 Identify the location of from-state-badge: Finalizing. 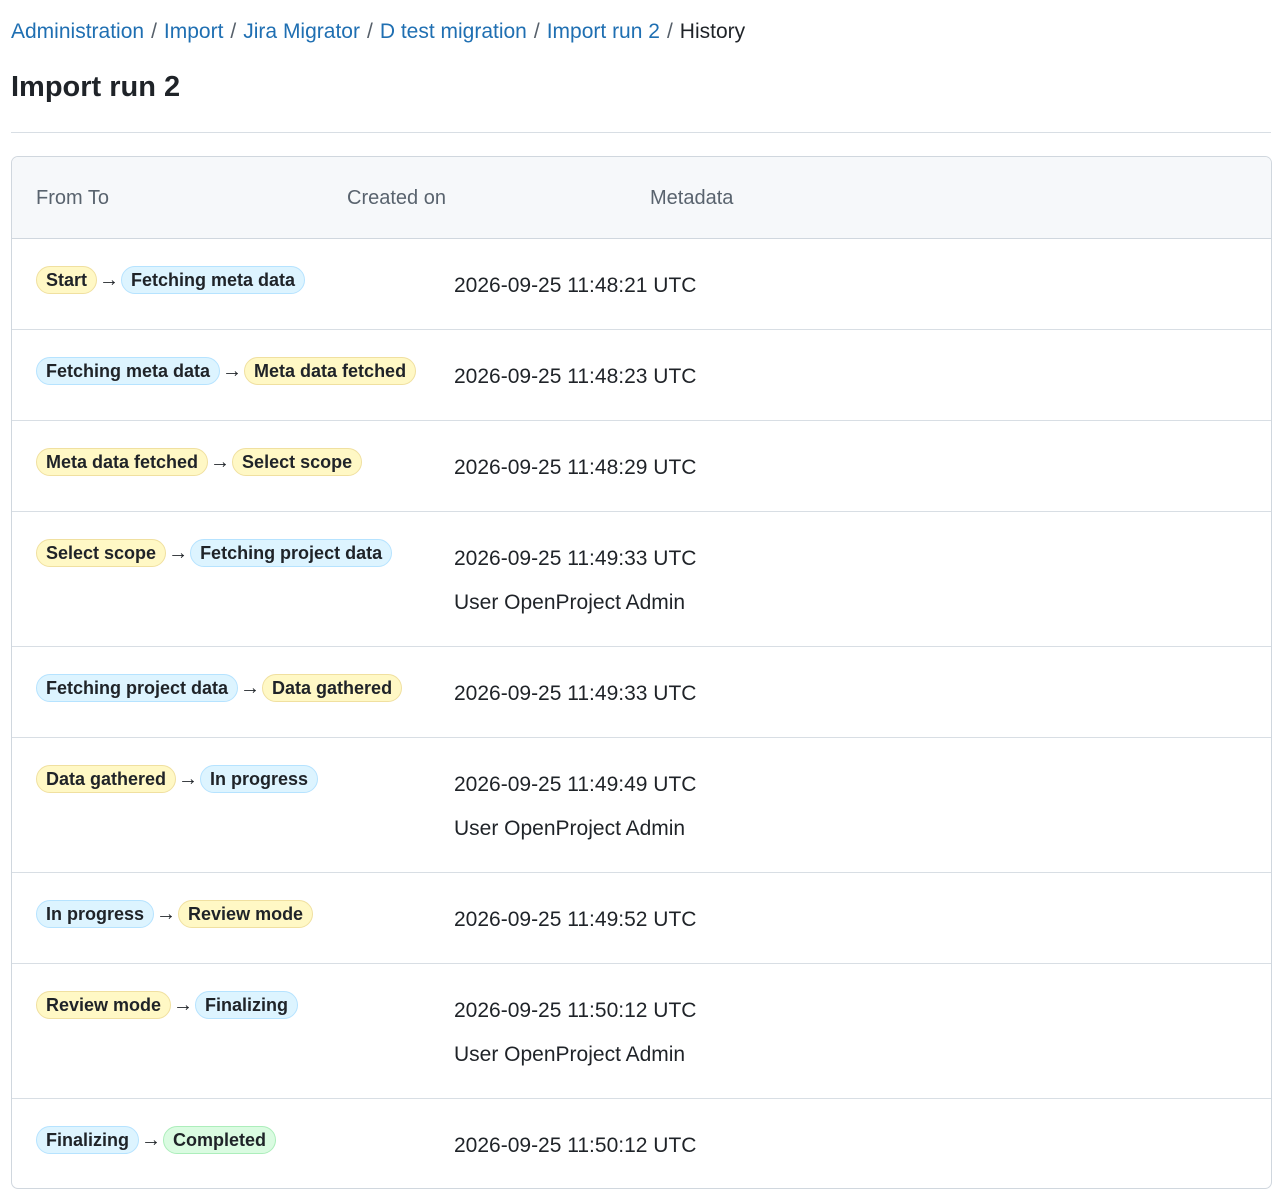
(87, 1140).